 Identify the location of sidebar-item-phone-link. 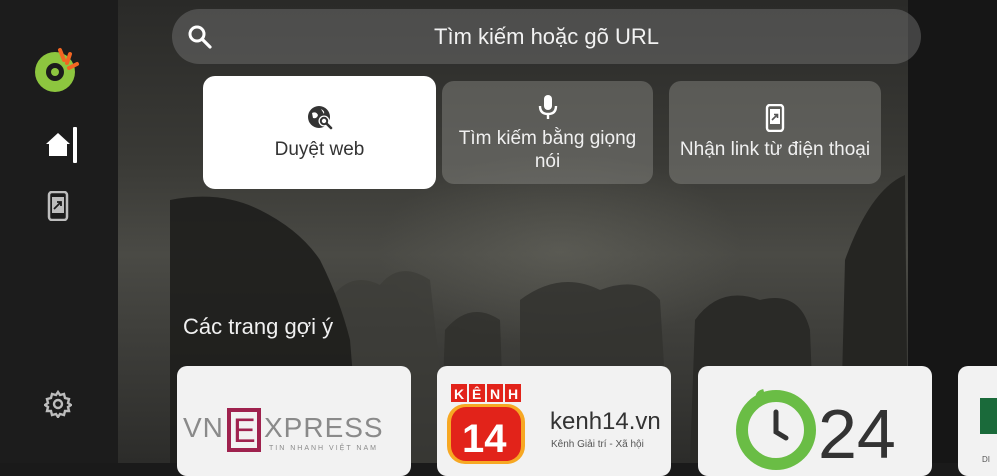
(58, 206).